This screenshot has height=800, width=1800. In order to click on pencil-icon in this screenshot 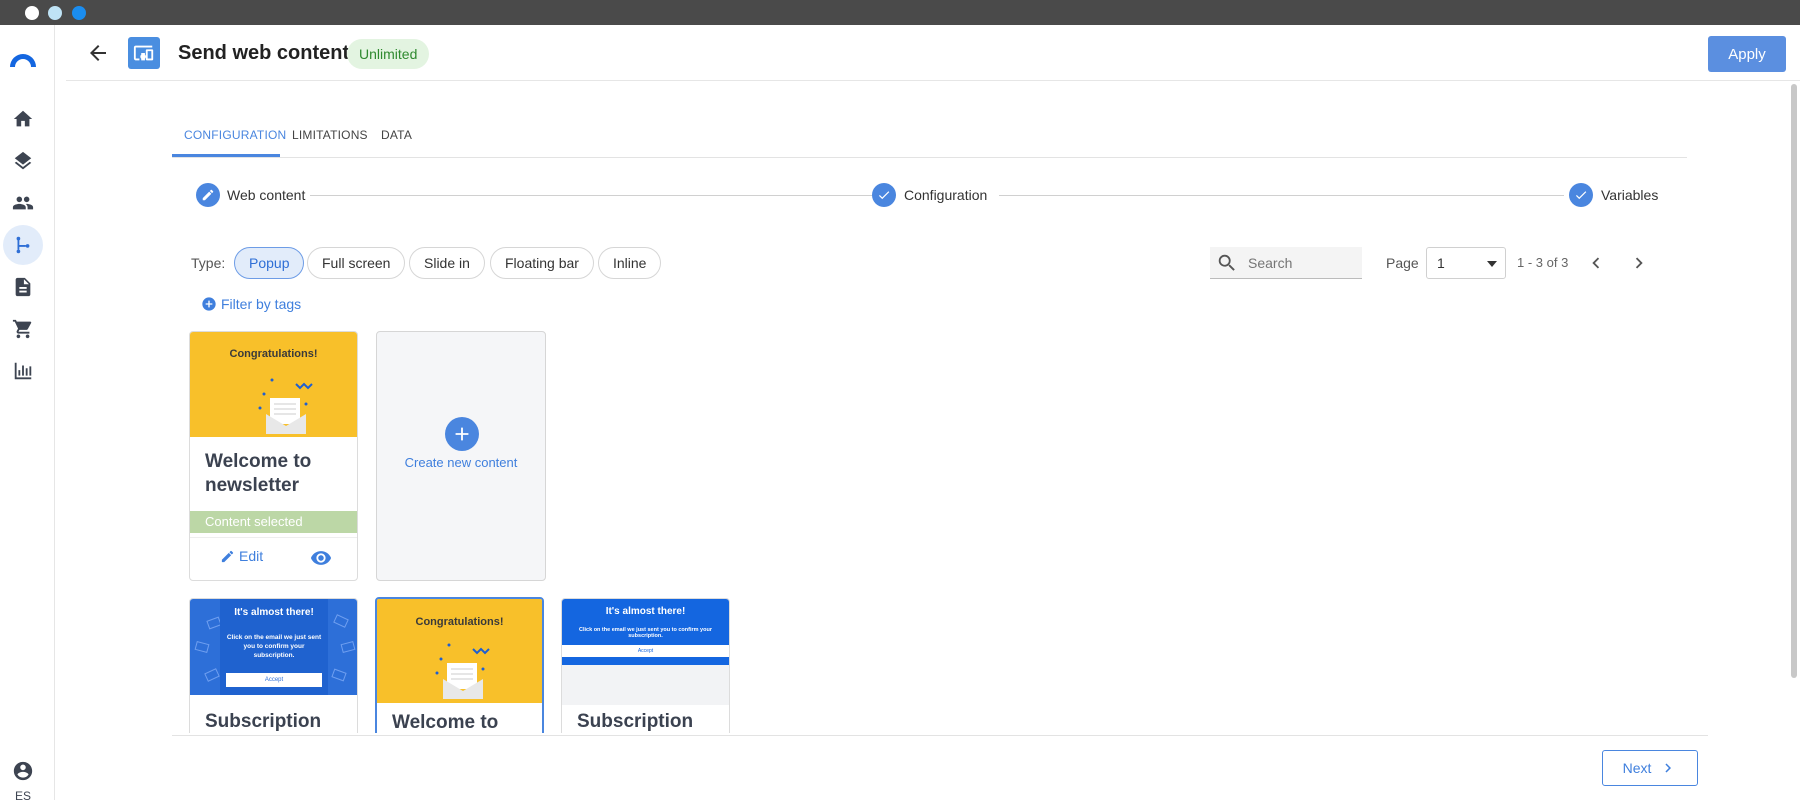, I will do `click(227, 556)`.